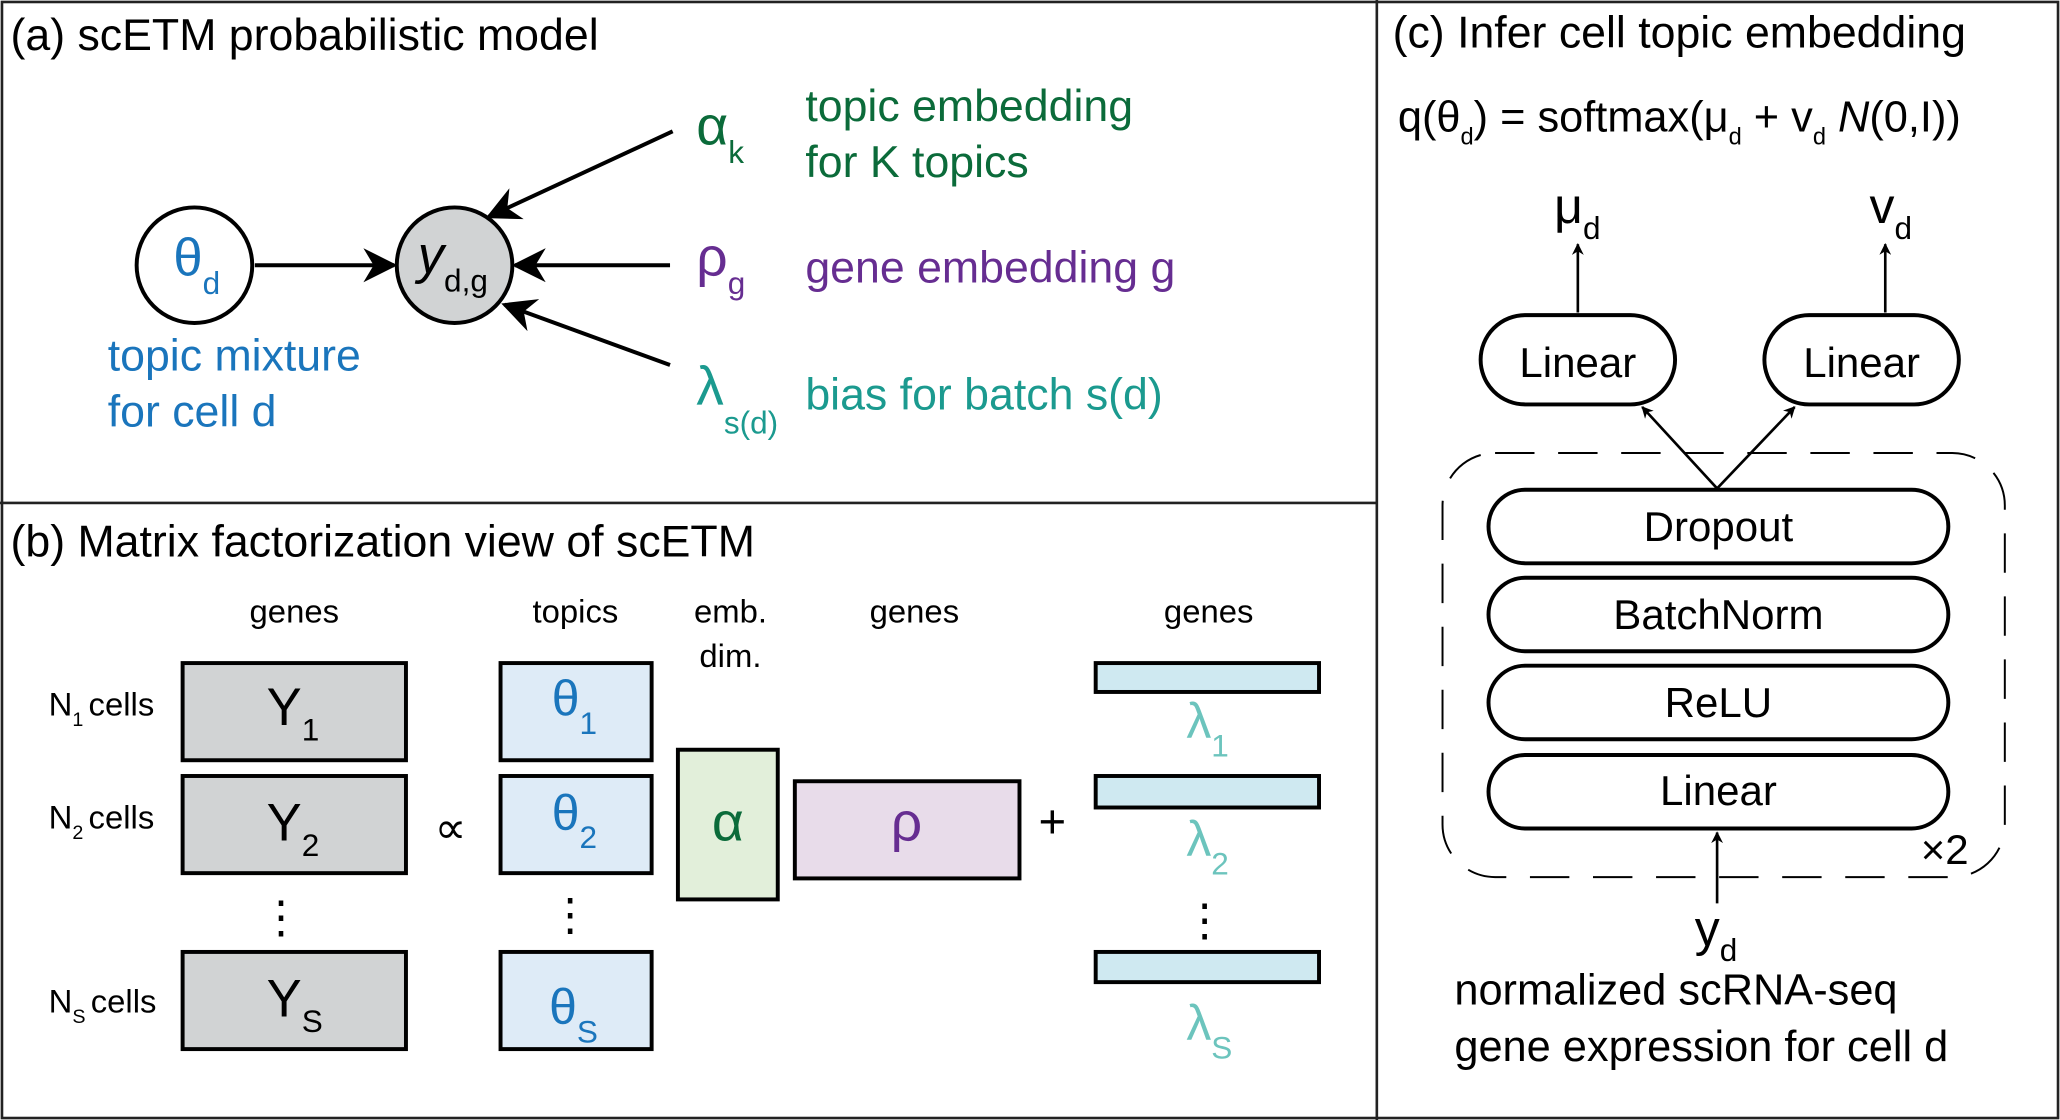  Describe the element at coordinates (720, 131) in the screenshot. I see `alpha-symbol: αk` at that location.